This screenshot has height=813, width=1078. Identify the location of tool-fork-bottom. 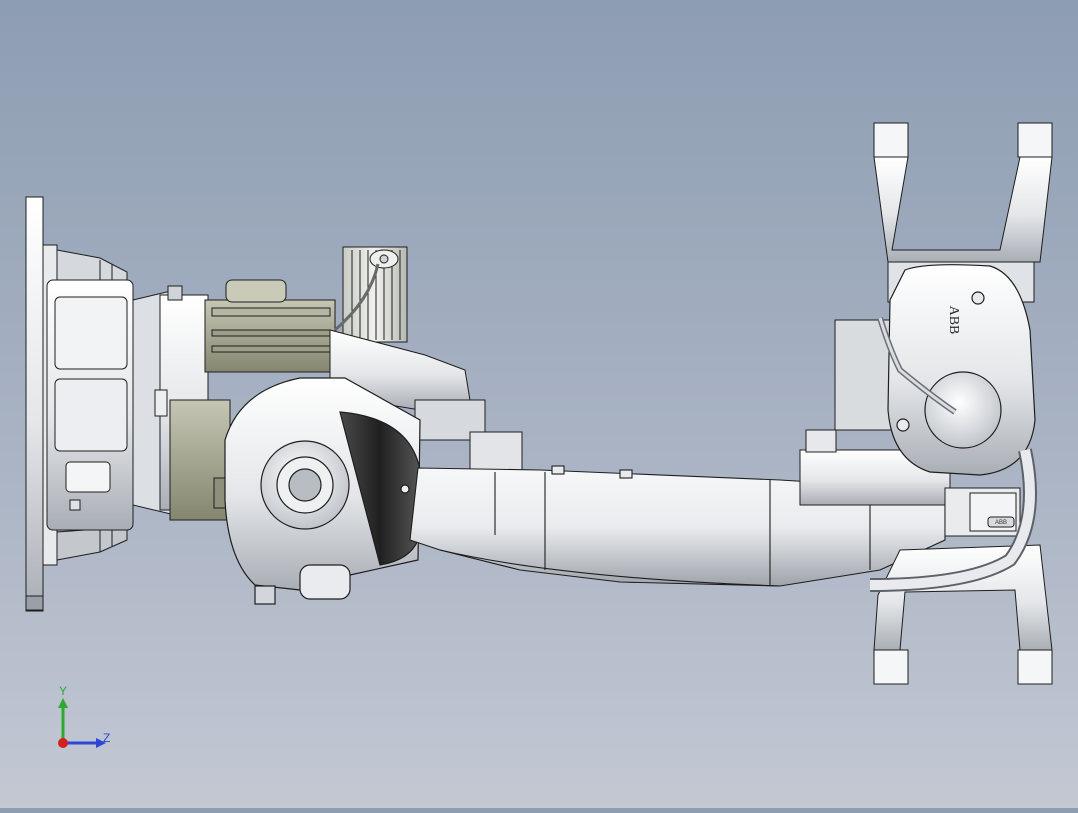
(963, 614).